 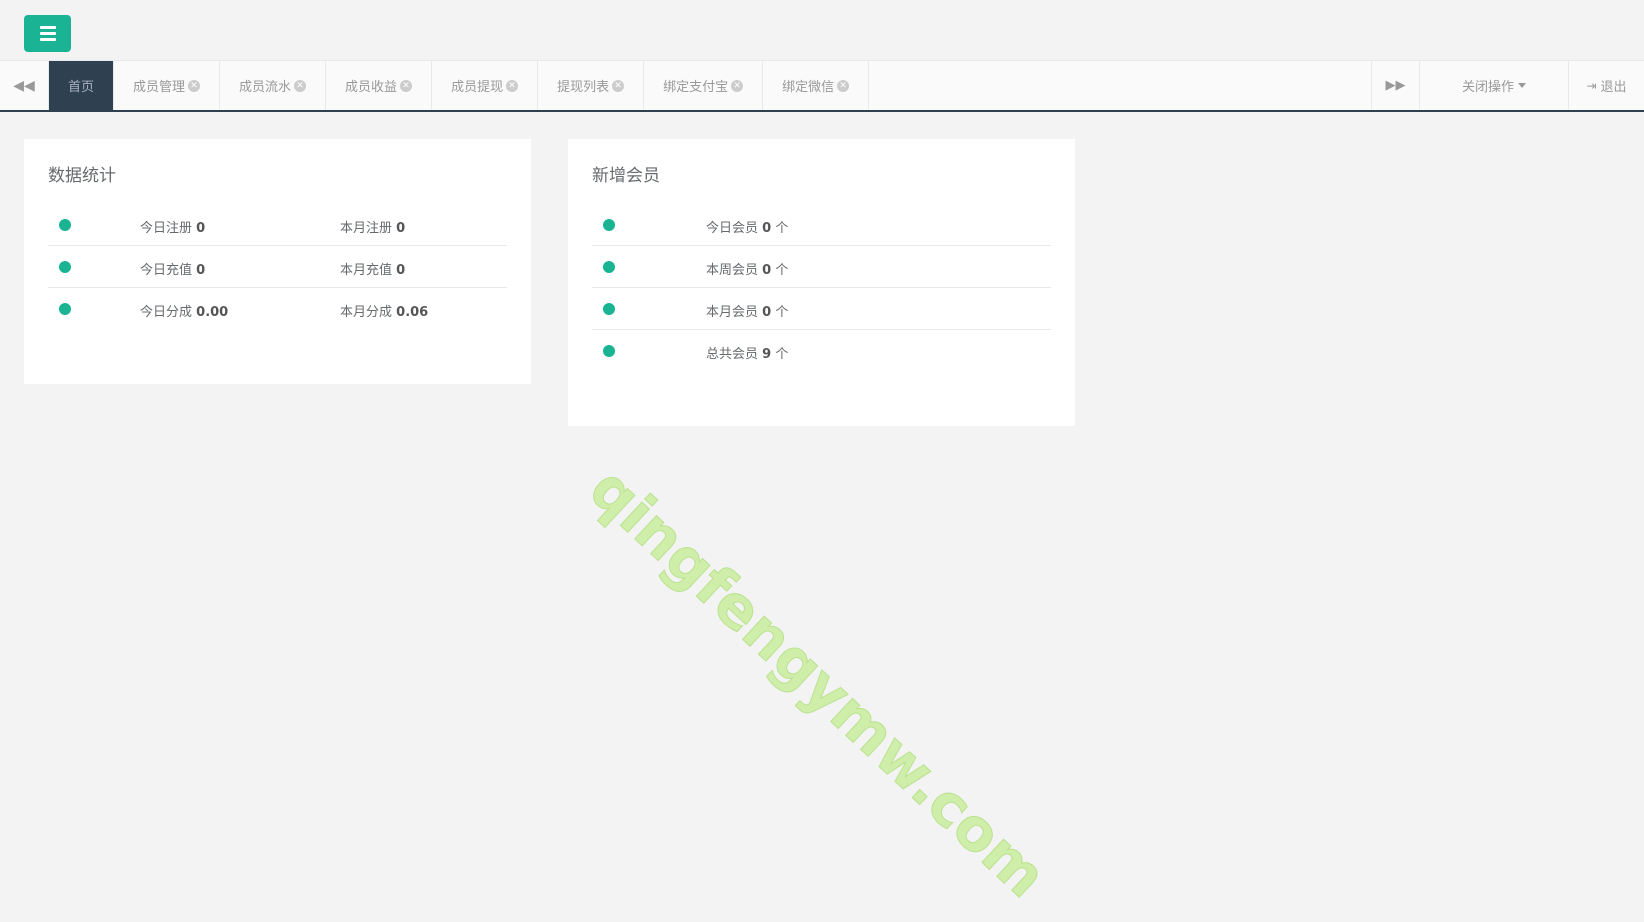 What do you see at coordinates (583, 87) in the screenshot?
I see `tab-label: 提现列表` at bounding box center [583, 87].